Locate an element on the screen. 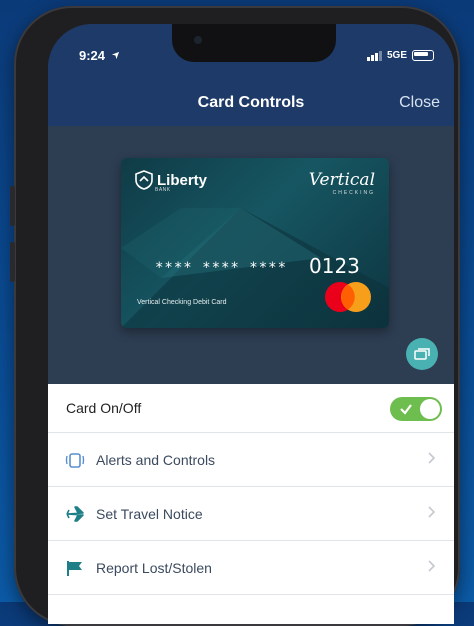 The image size is (474, 626). check-icon is located at coordinates (406, 409).